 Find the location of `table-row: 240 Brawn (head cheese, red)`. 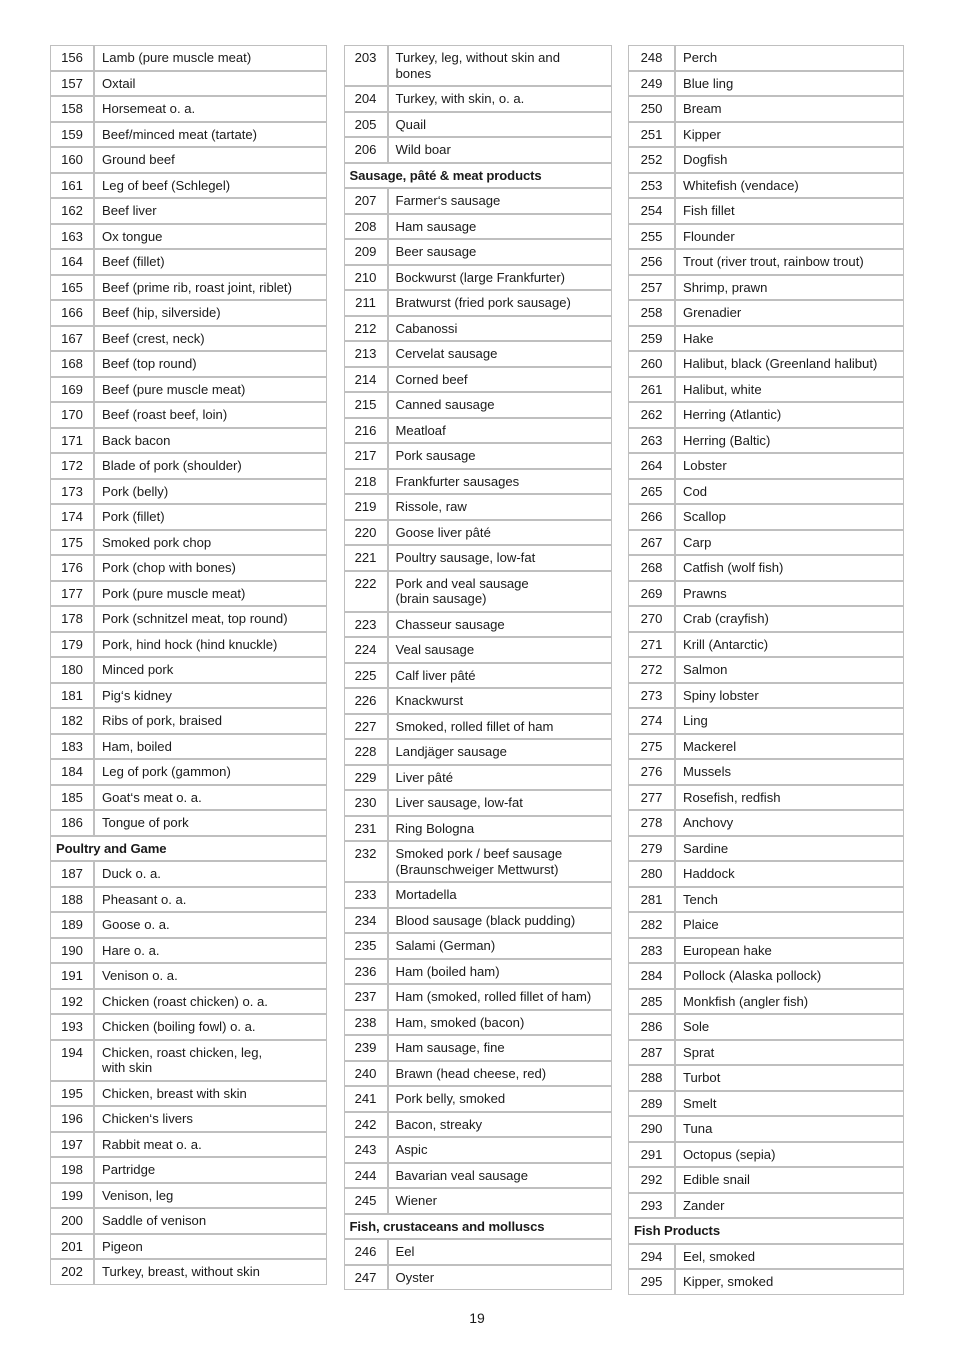

table-row: 240 Brawn (head cheese, red) is located at coordinates (477, 1073).